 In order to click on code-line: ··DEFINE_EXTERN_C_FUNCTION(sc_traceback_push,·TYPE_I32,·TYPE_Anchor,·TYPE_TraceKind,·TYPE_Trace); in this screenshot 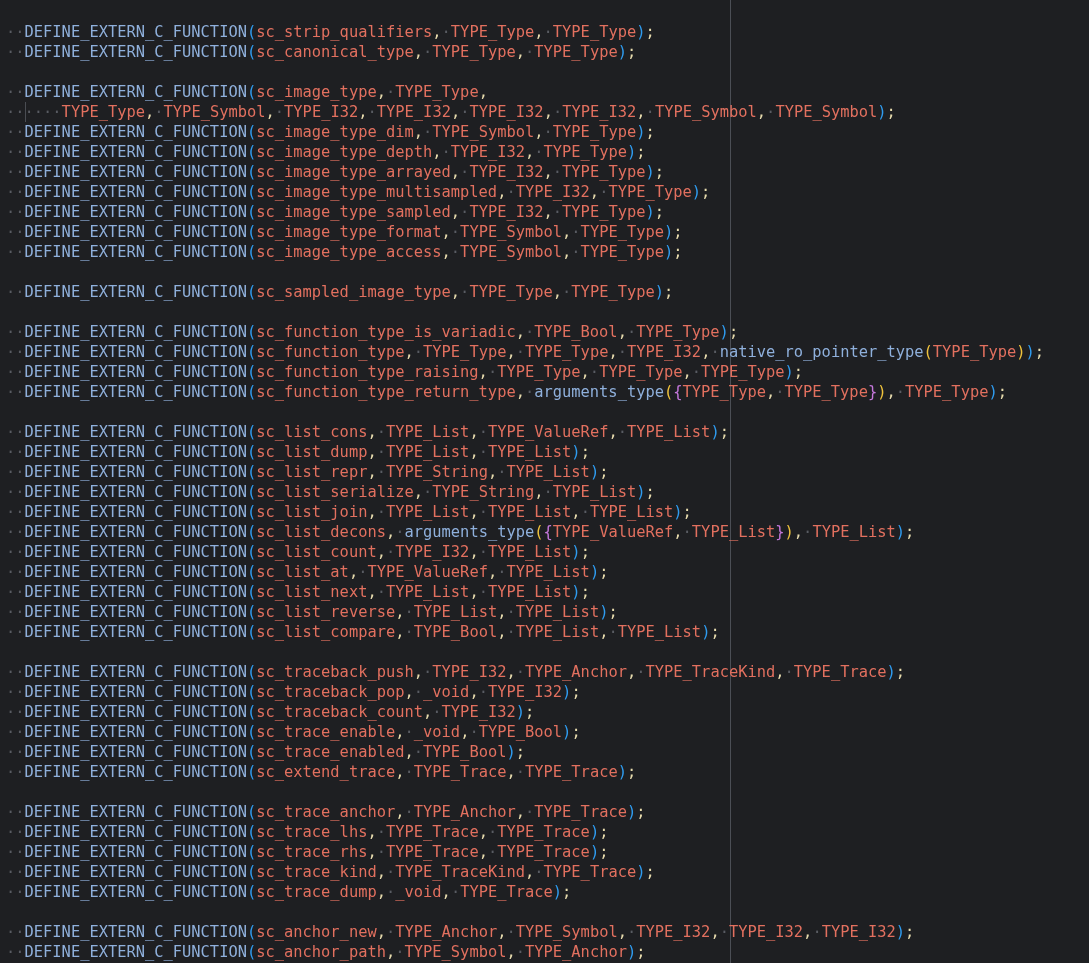, I will do `click(456, 672)`.